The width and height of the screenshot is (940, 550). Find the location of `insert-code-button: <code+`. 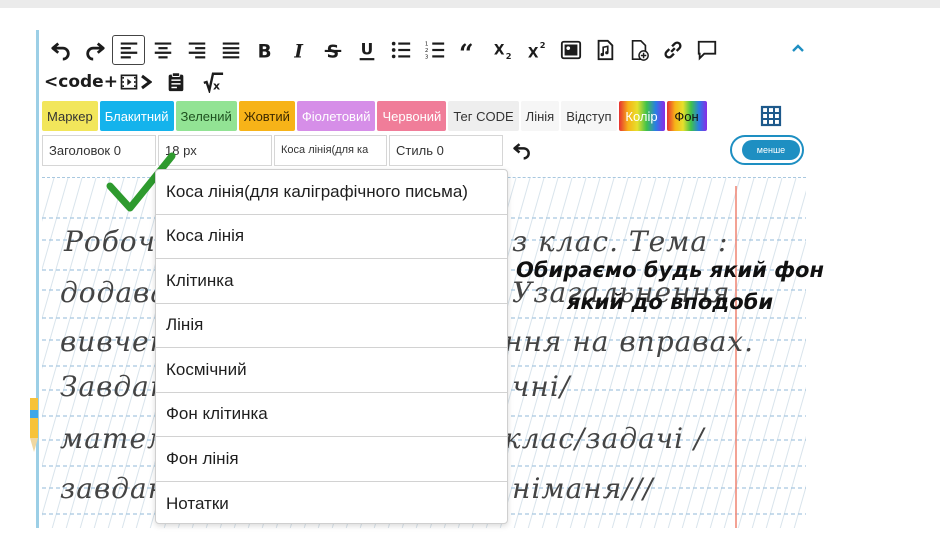

insert-code-button: <code+ is located at coordinates (100, 82).